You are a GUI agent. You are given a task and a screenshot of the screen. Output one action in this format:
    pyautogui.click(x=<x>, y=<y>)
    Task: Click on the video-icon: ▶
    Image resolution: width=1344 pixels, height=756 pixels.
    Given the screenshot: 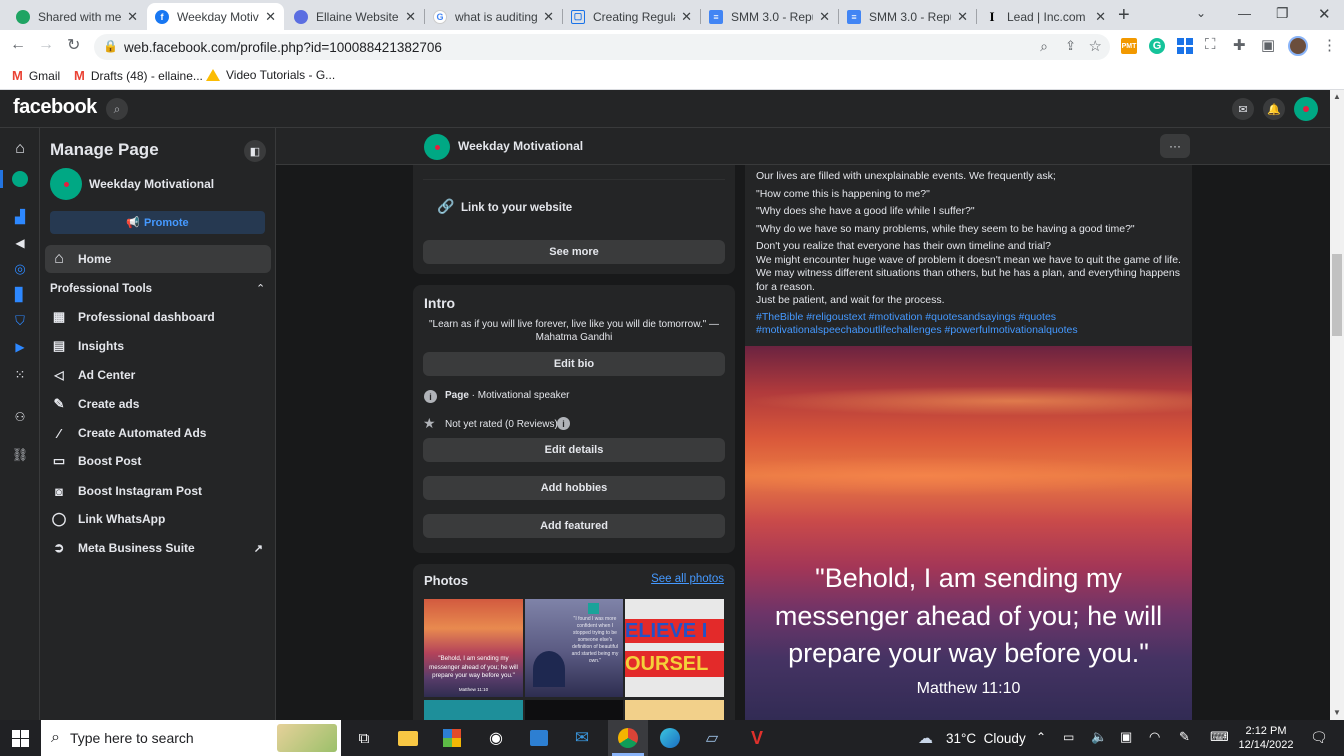 What is the action you would take?
    pyautogui.click(x=20, y=347)
    